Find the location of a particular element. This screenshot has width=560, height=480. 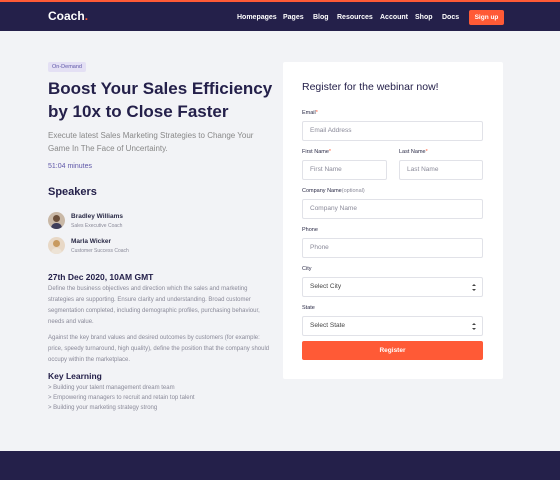

nav-item-docs: Docs is located at coordinates (450, 17).